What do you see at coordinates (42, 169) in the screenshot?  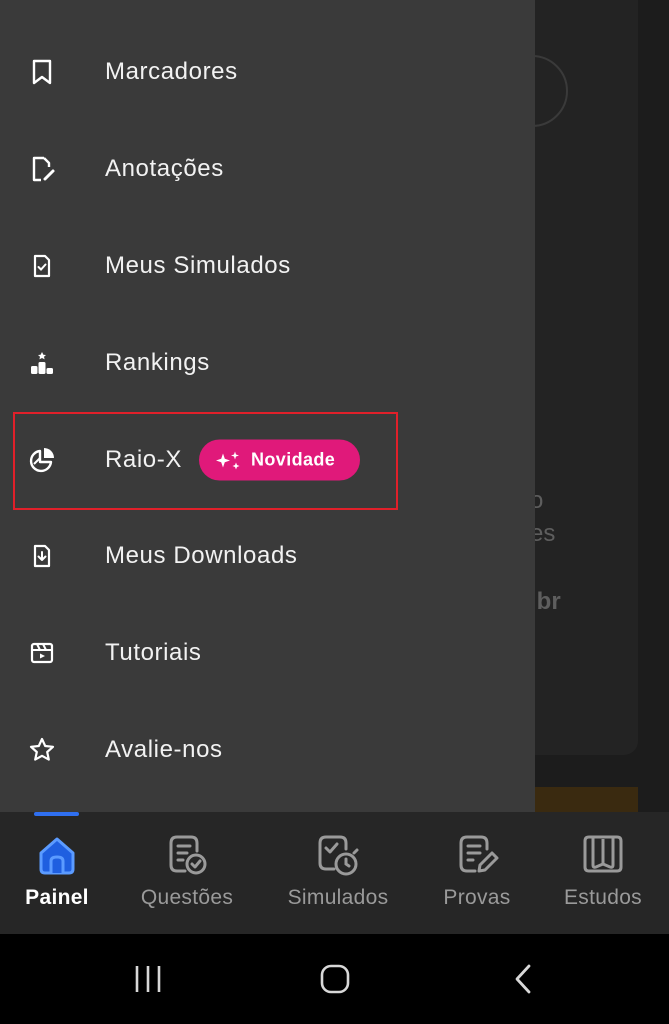 I see `note-edit-icon` at bounding box center [42, 169].